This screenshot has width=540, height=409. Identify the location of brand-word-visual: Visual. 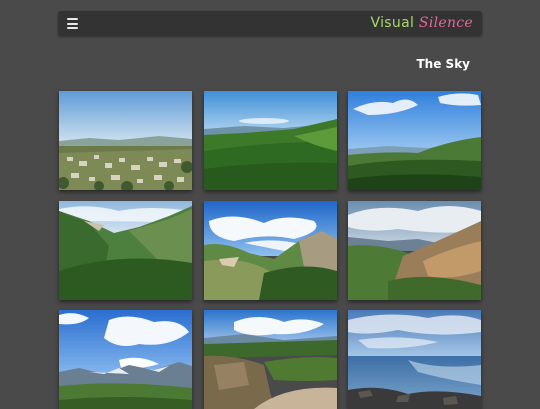
(392, 23).